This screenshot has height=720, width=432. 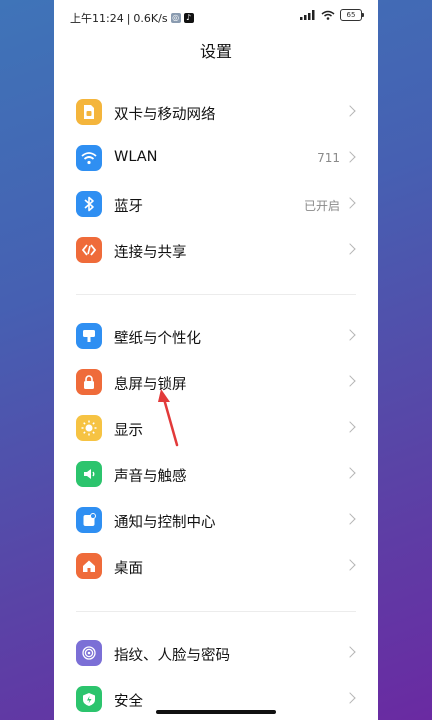 What do you see at coordinates (216, 475) in the screenshot?
I see `settings-item-sound: 声音与触感` at bounding box center [216, 475].